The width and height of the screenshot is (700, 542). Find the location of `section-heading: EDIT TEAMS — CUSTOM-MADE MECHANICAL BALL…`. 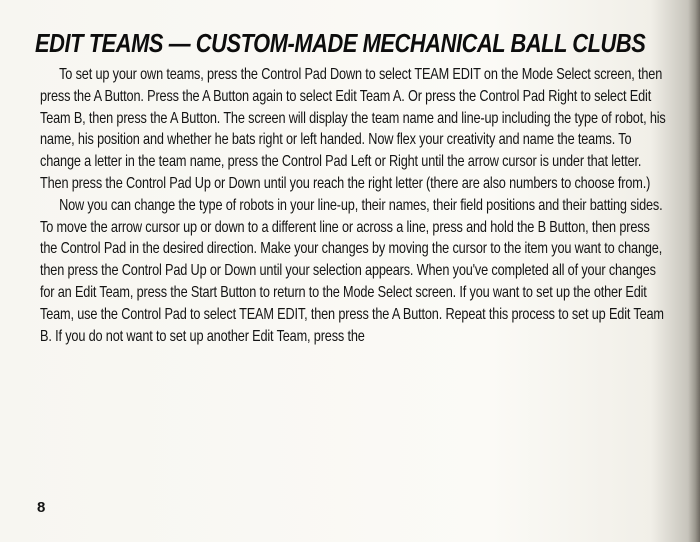

section-heading: EDIT TEAMS — CUSTOM-MADE MECHANICAL BALL… is located at coordinates (340, 43).